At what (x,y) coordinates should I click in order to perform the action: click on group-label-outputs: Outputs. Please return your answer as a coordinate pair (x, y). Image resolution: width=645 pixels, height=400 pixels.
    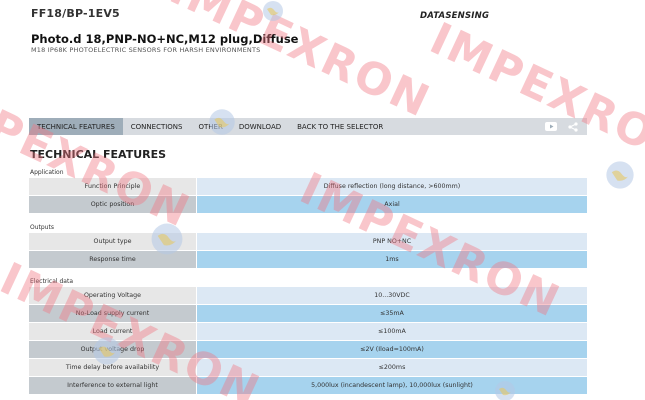
    Looking at the image, I should click on (42, 227).